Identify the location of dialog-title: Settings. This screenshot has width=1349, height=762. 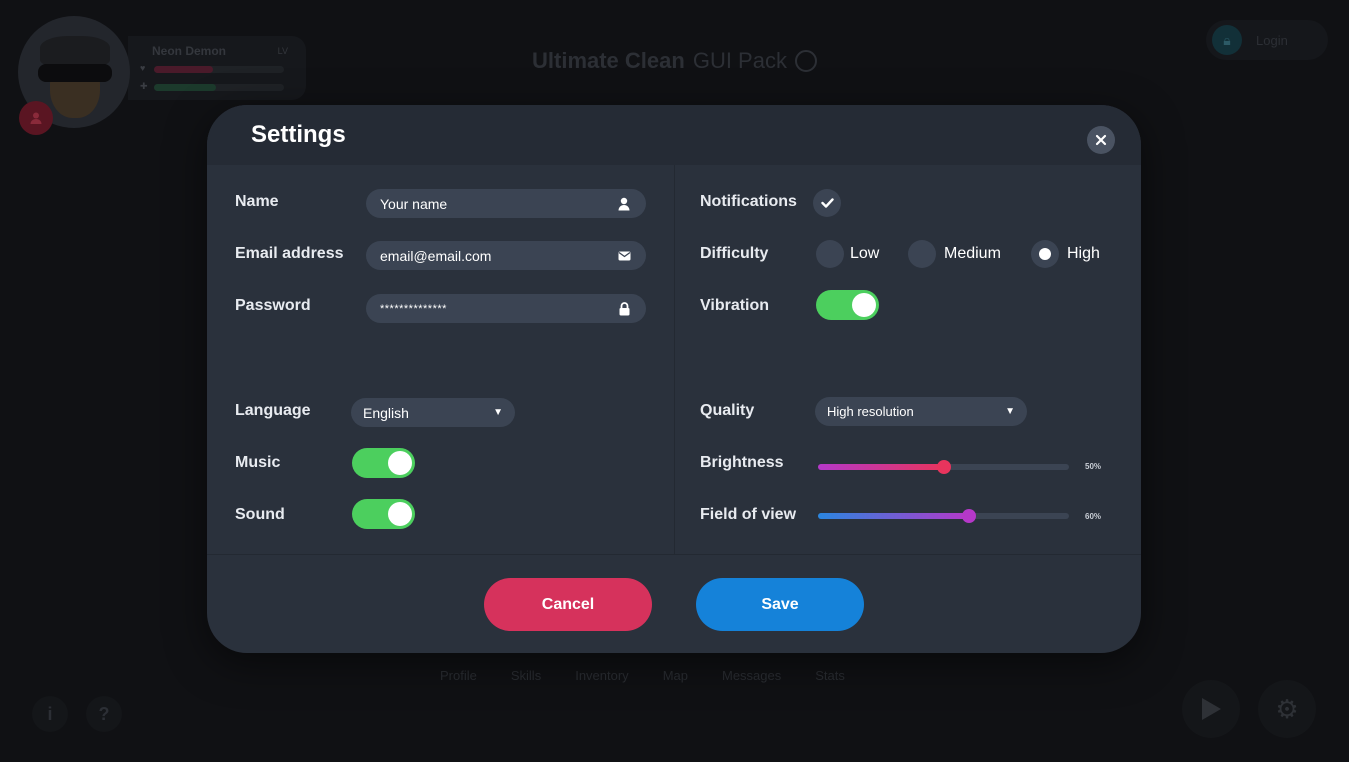
(298, 134).